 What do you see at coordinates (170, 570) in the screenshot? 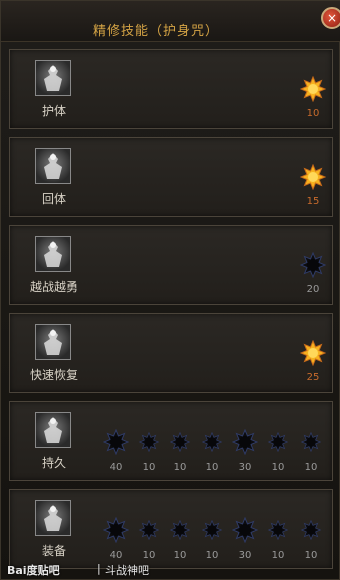
I see `watermark: Bai度贴吧 | 斗战神吧` at bounding box center [170, 570].